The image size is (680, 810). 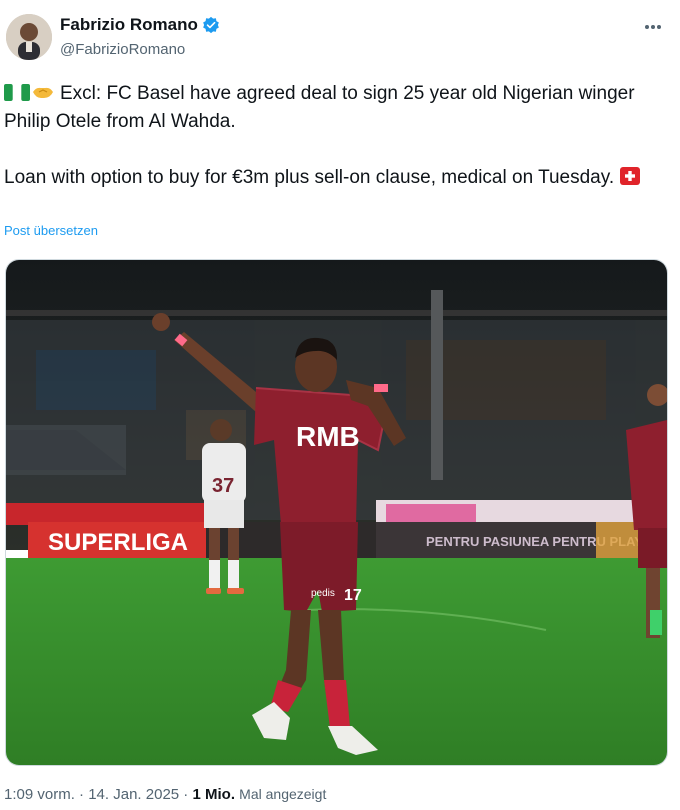 I want to click on shirt-sponsor-text: RMB, so click(x=328, y=436).